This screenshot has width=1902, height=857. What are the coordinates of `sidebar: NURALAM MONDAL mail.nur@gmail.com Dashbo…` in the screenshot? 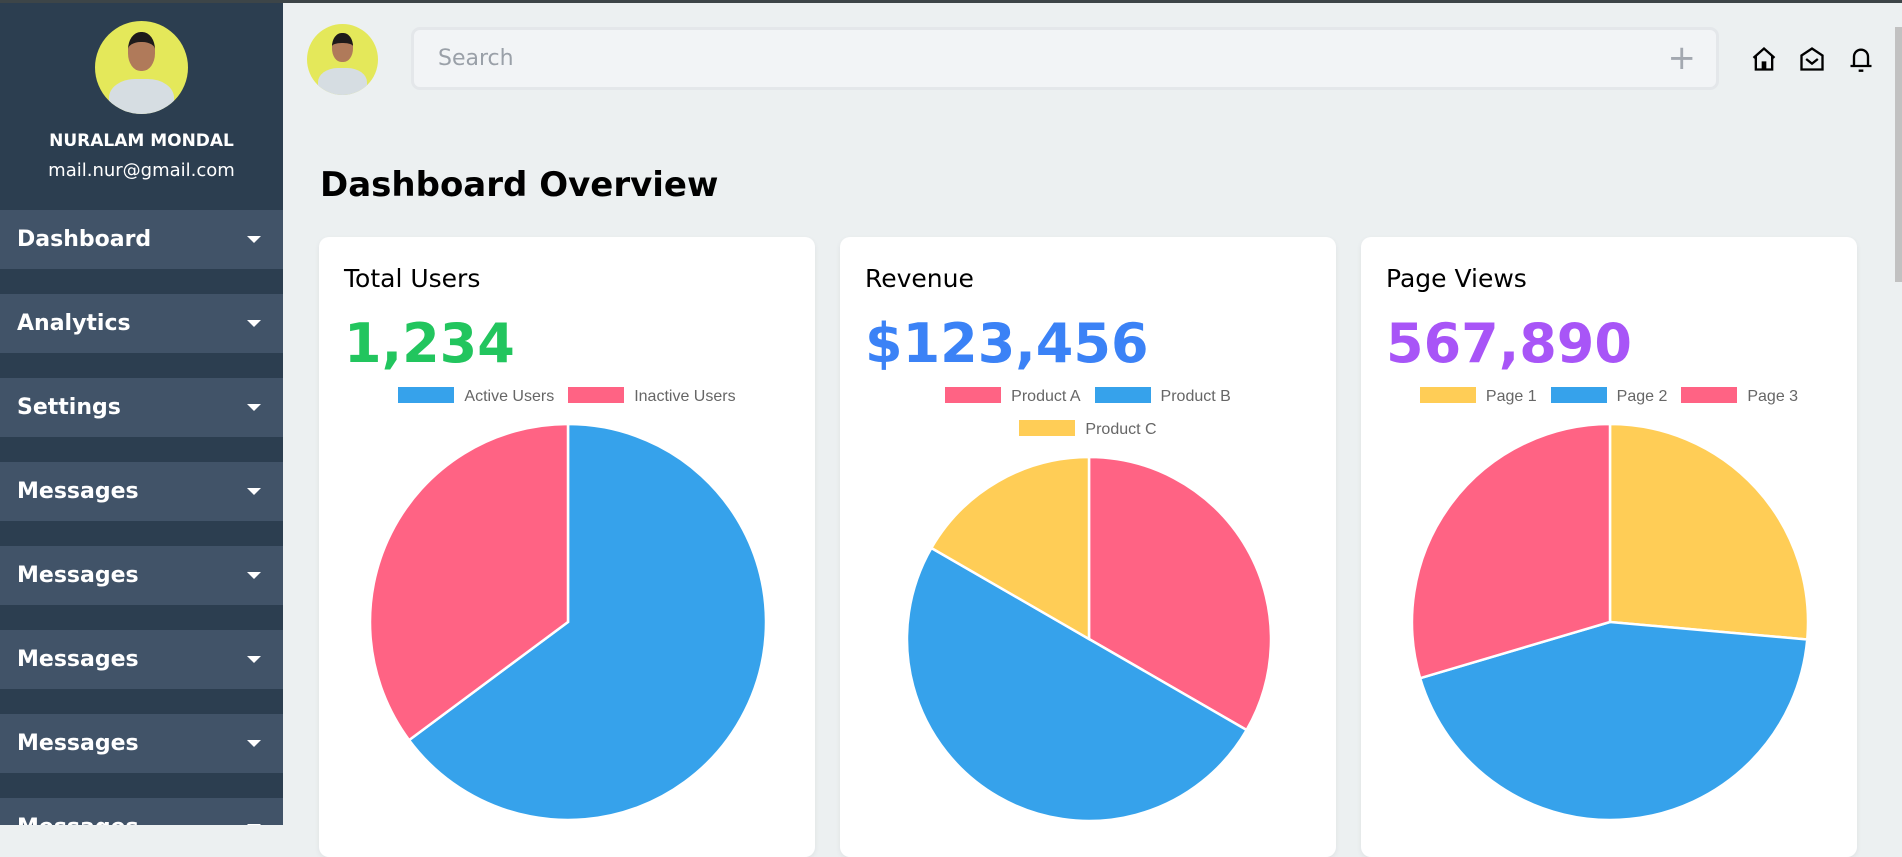 It's located at (141, 414).